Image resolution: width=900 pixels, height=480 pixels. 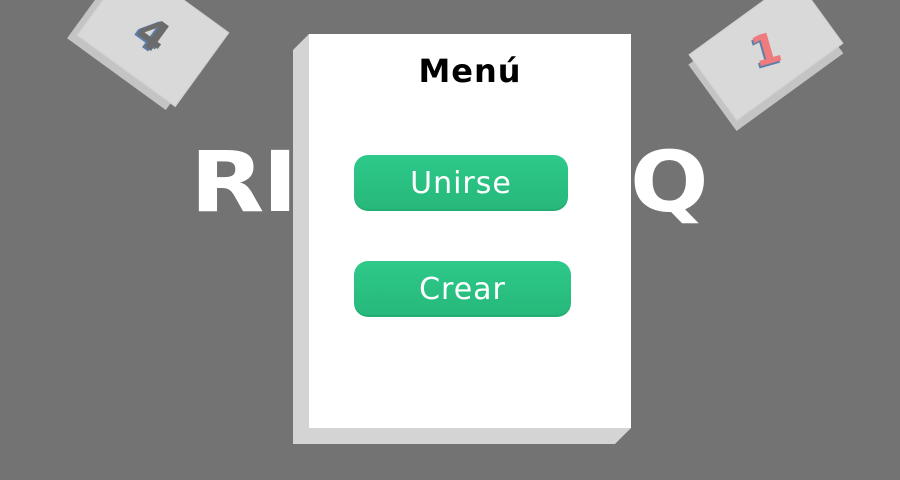 I want to click on logo-text-left: RI, so click(x=244, y=182).